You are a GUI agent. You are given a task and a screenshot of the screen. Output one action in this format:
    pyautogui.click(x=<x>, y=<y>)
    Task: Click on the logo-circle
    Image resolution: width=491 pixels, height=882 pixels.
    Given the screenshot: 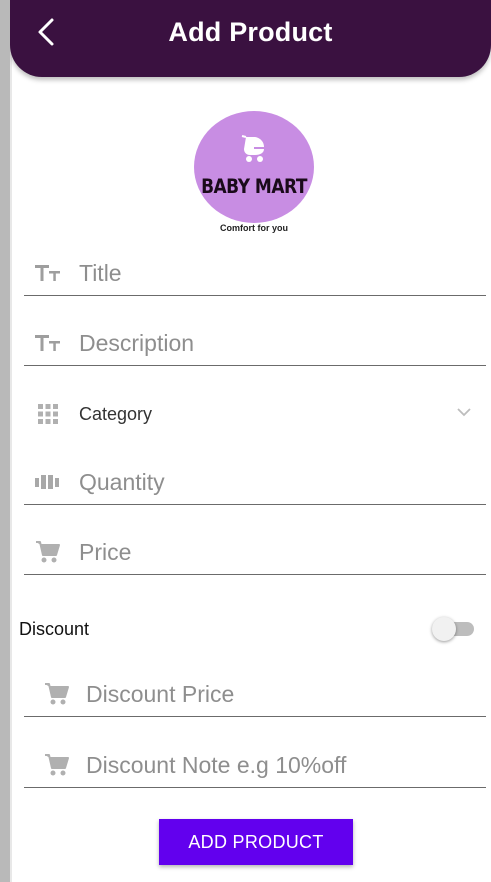 What is the action you would take?
    pyautogui.click(x=254, y=167)
    